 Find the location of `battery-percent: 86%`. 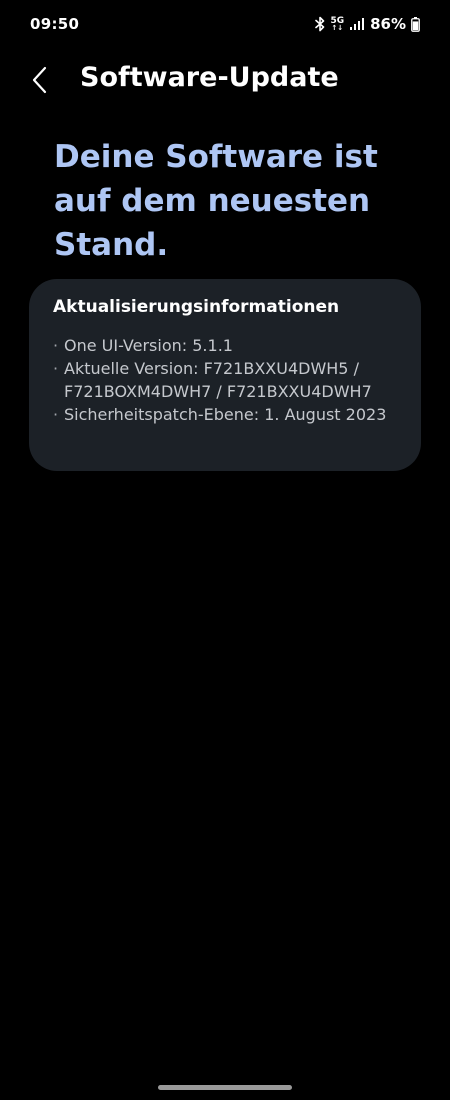

battery-percent: 86% is located at coordinates (388, 24).